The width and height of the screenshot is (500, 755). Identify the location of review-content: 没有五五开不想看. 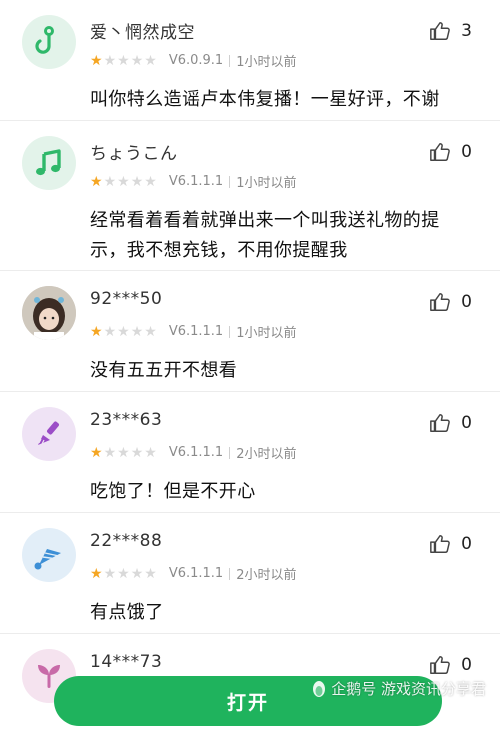
(164, 370).